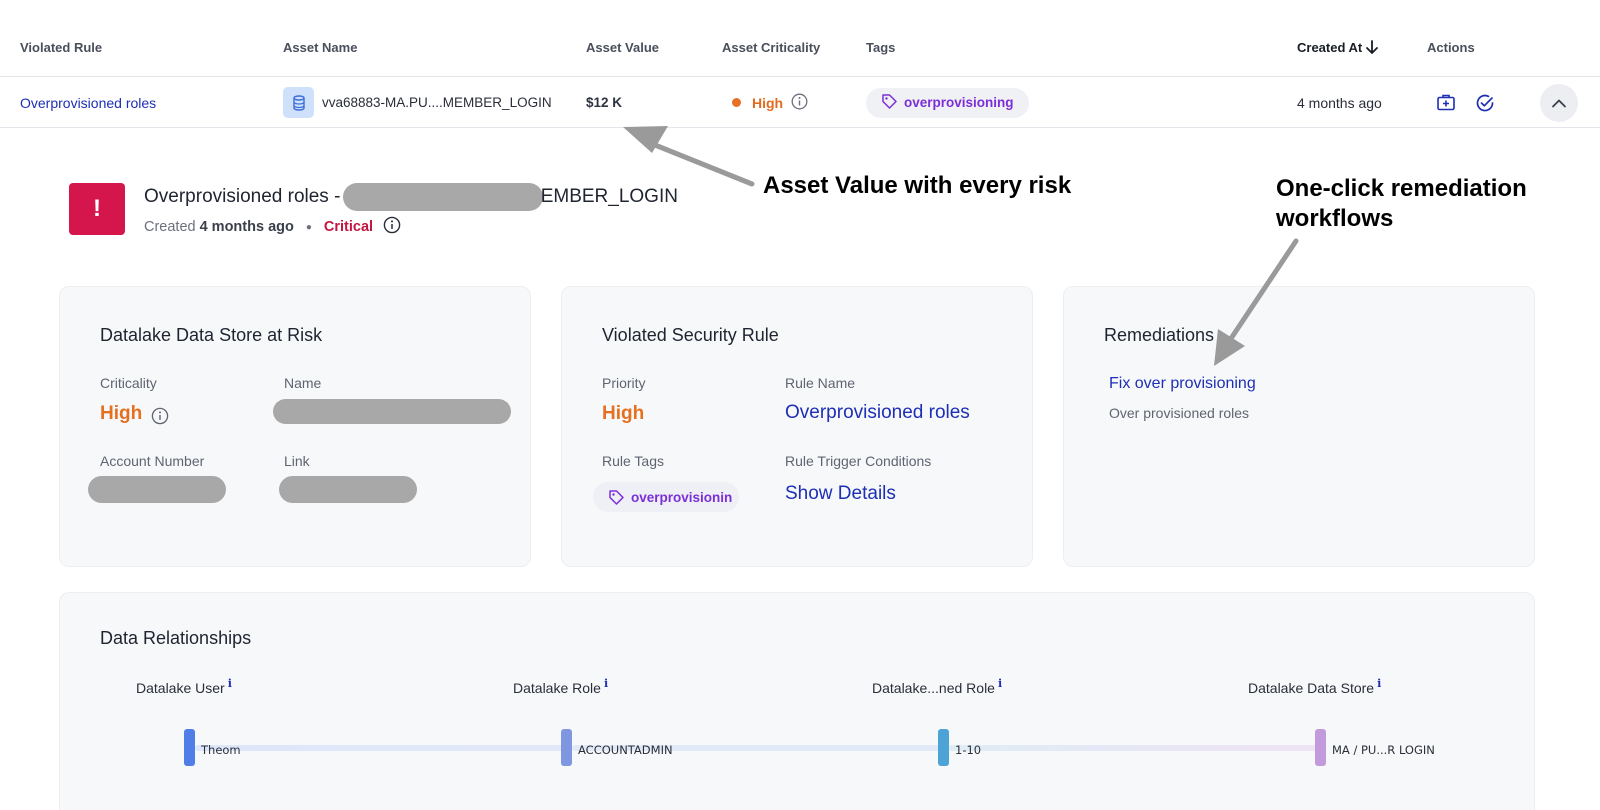 The width and height of the screenshot is (1600, 810). I want to click on rel-header-data-store: Datalake Data Store i, so click(1314, 686).